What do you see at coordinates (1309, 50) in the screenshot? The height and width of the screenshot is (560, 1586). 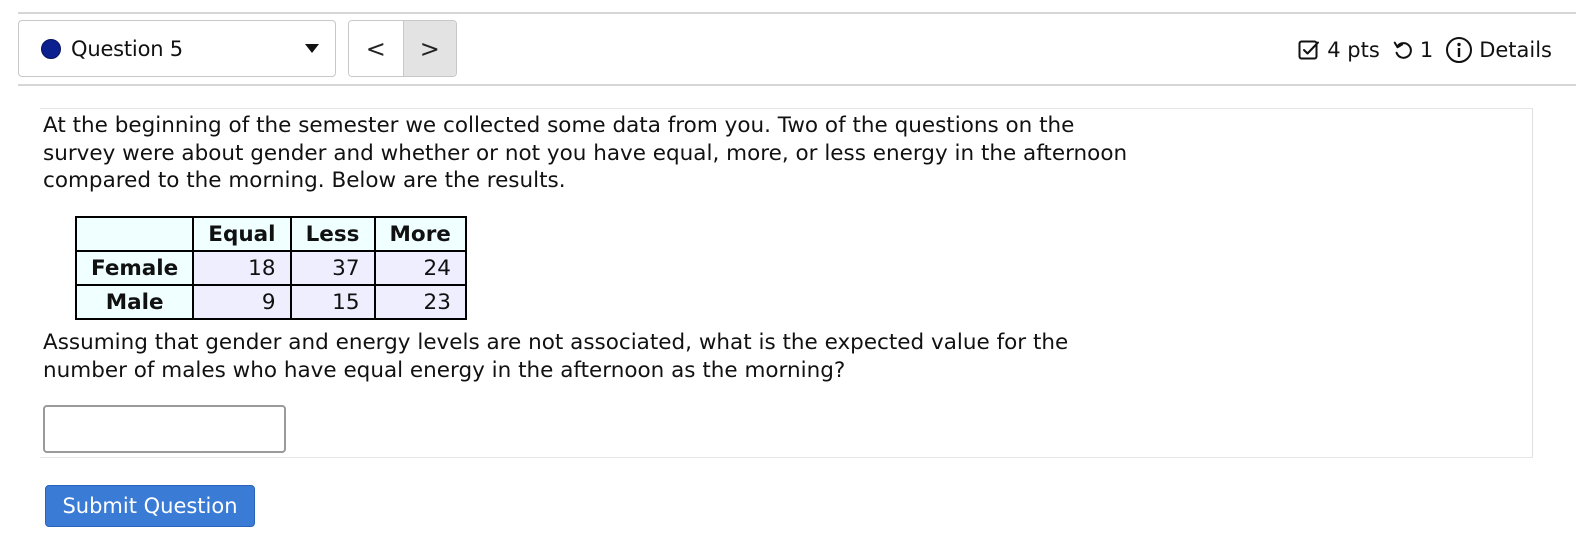 I see `checkbox-edit-icon` at bounding box center [1309, 50].